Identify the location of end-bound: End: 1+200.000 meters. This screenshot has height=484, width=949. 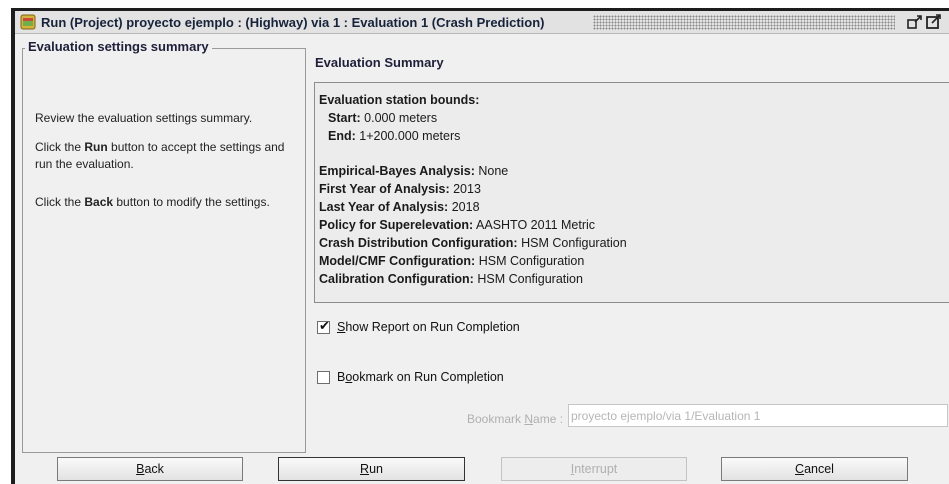
(394, 136).